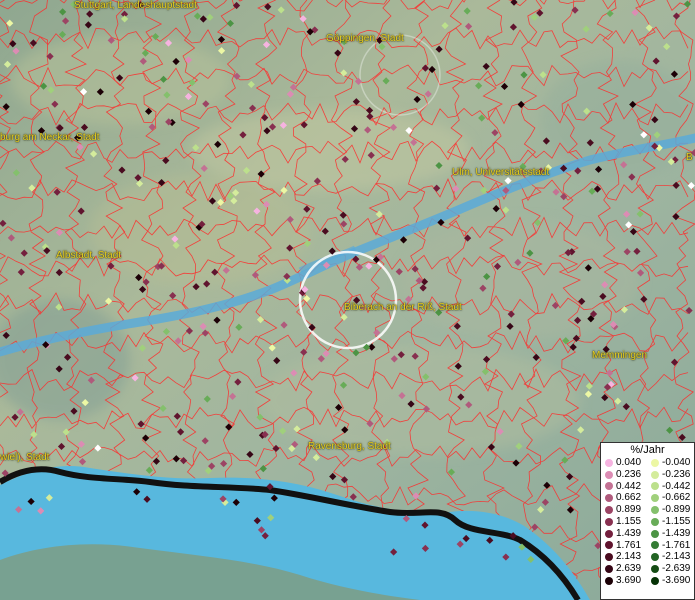 Image resolution: width=695 pixels, height=600 pixels. I want to click on legend-value: 0.236, so click(629, 474).